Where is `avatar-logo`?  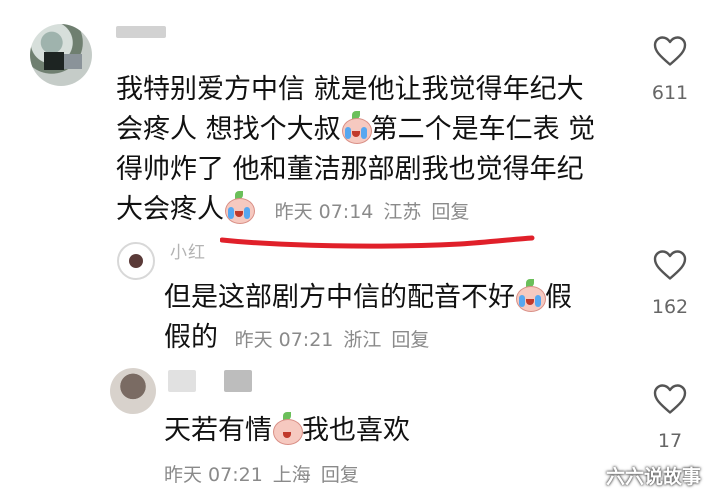 avatar-logo is located at coordinates (136, 261).